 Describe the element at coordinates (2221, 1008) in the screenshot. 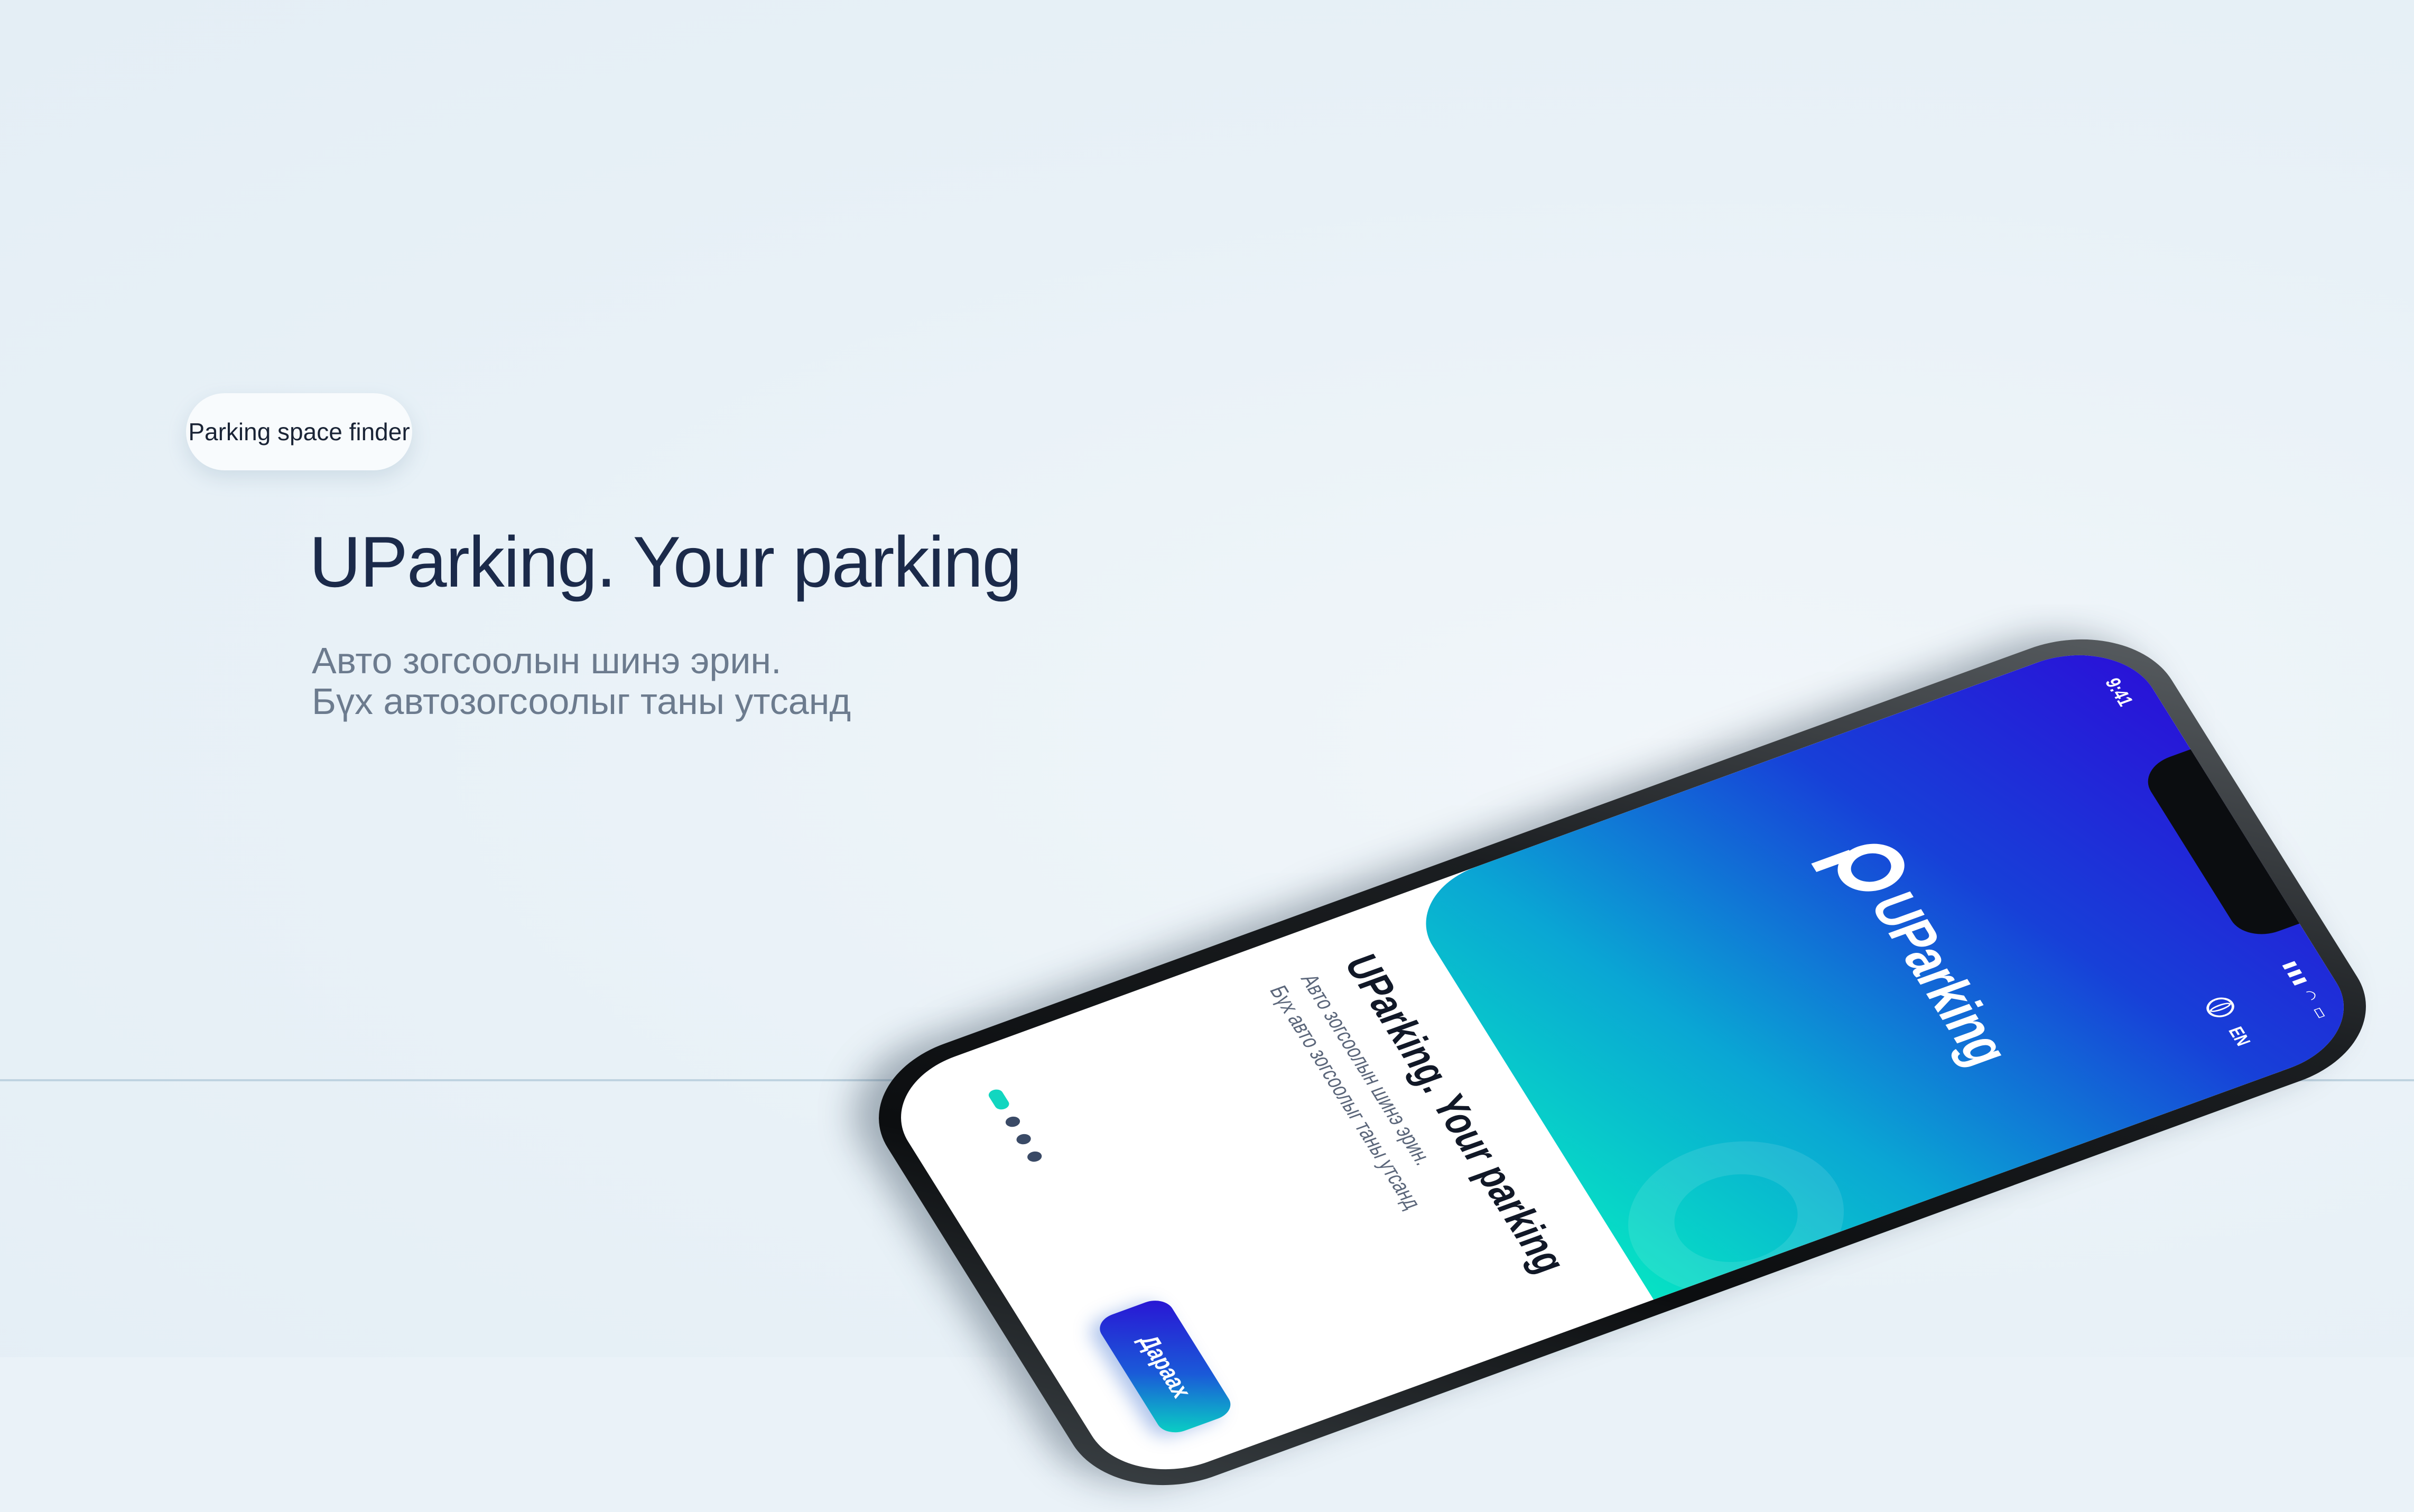

I see `globe-icon` at that location.